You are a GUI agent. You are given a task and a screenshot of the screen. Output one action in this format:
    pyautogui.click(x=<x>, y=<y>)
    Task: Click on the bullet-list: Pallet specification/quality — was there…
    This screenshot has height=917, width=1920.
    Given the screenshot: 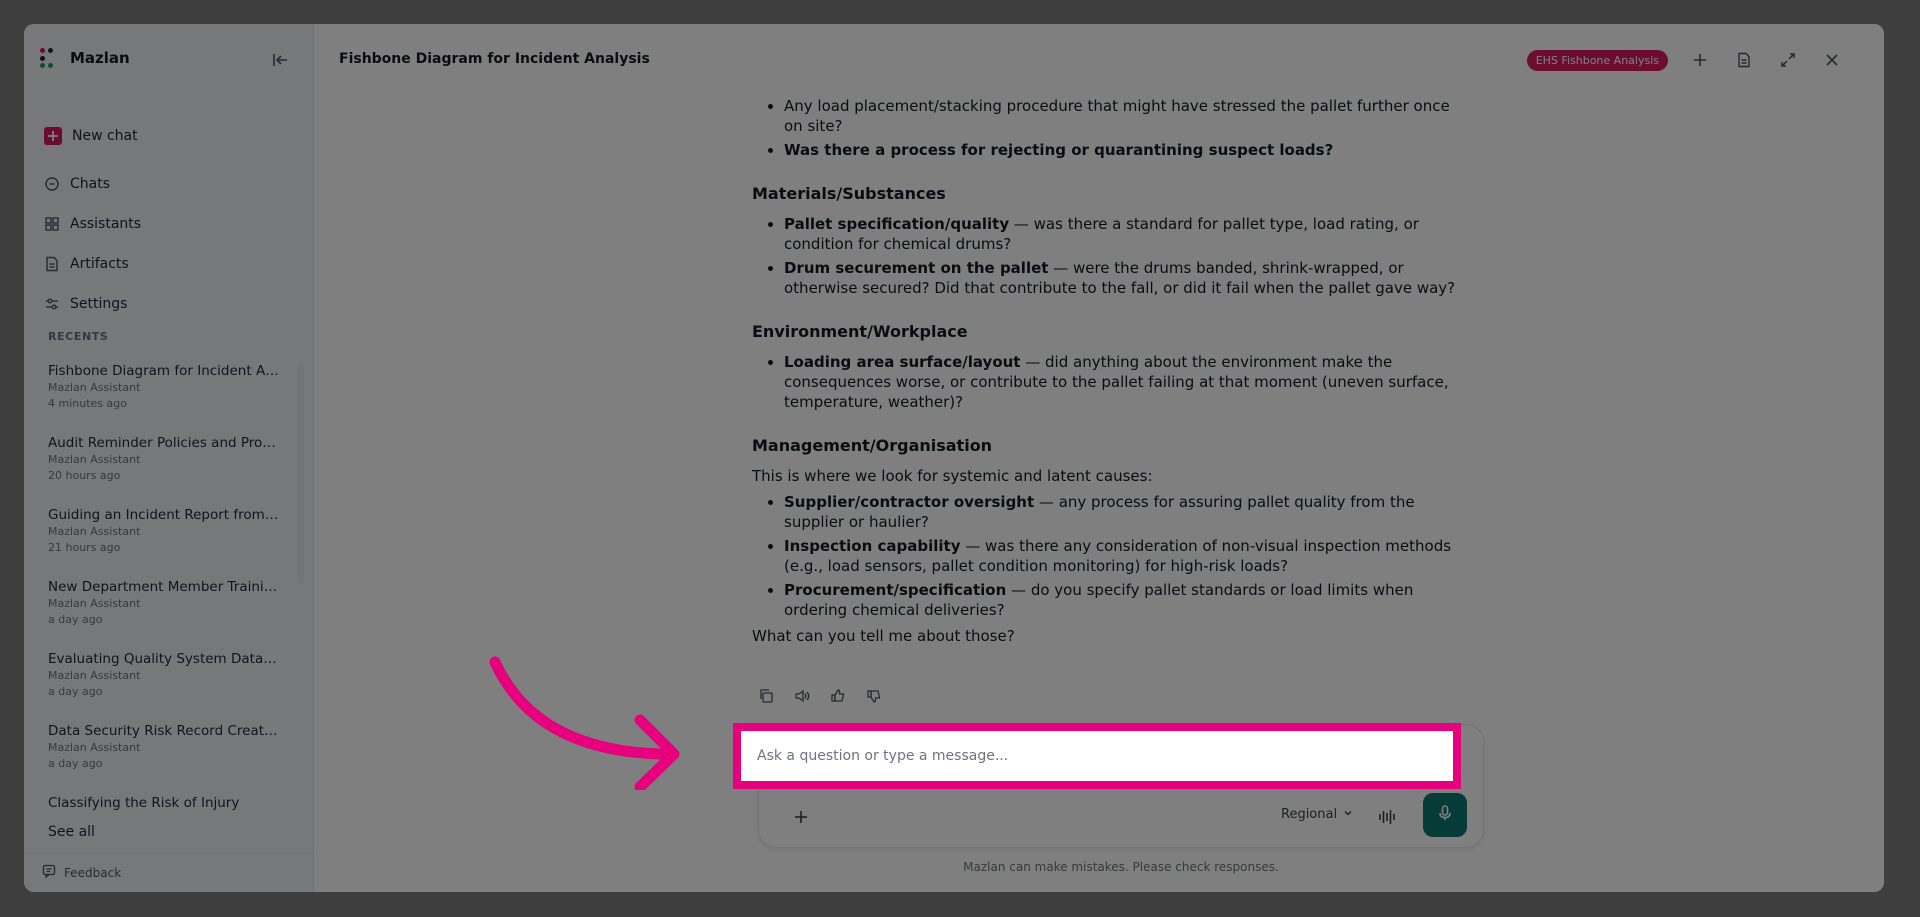 What is the action you would take?
    pyautogui.click(x=1128, y=256)
    